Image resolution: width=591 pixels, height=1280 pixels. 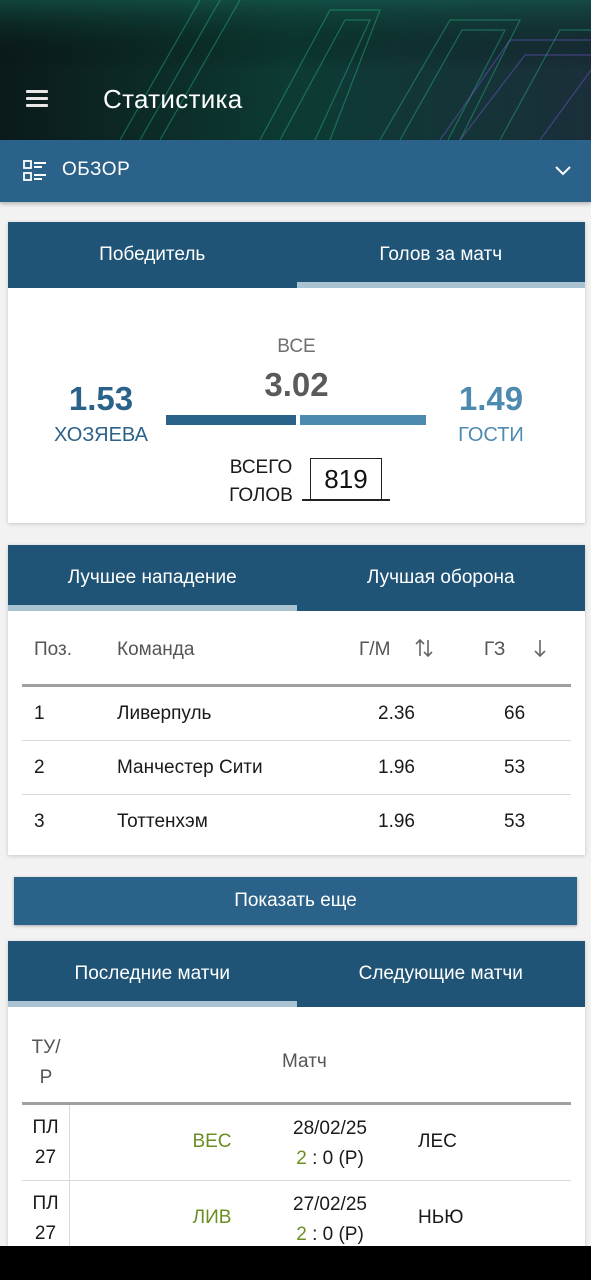 I want to click on match-date-score: 28/02/25 2 : 0 (Р), so click(x=330, y=1143).